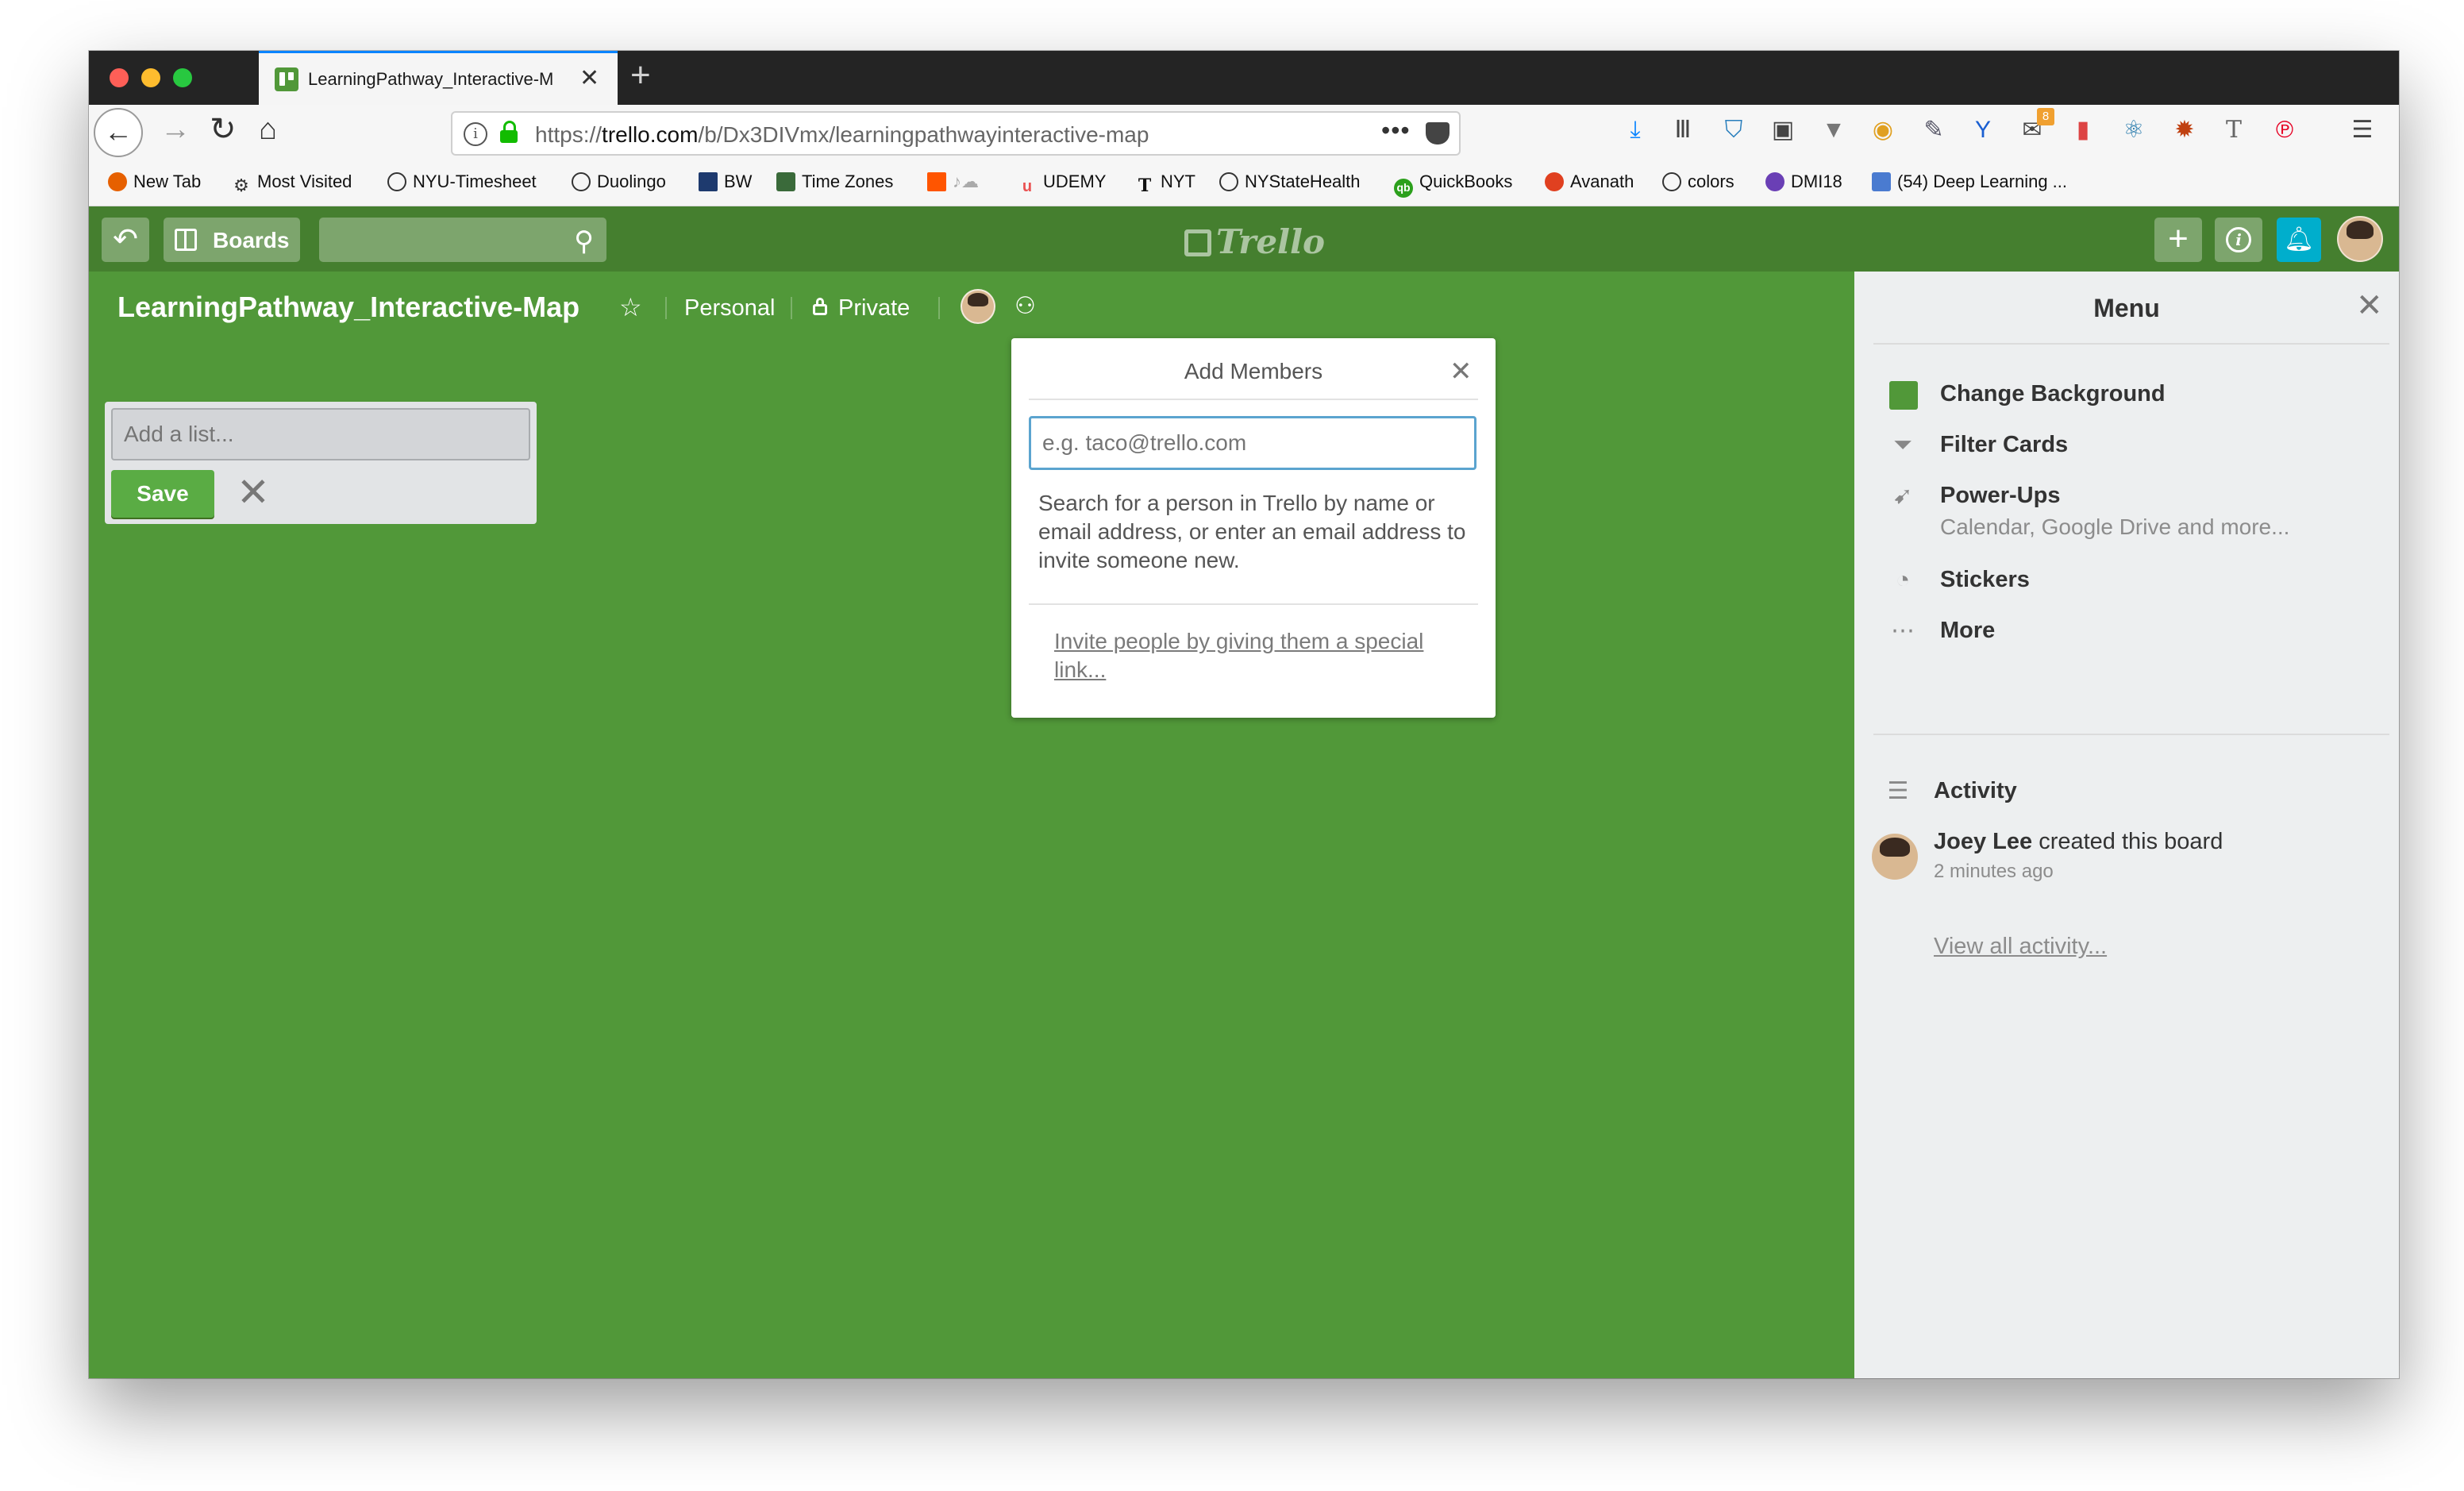 This screenshot has width=2464, height=1491. Describe the element at coordinates (1062, 184) in the screenshot. I see `bookmark-udemy: u UDEMY` at that location.